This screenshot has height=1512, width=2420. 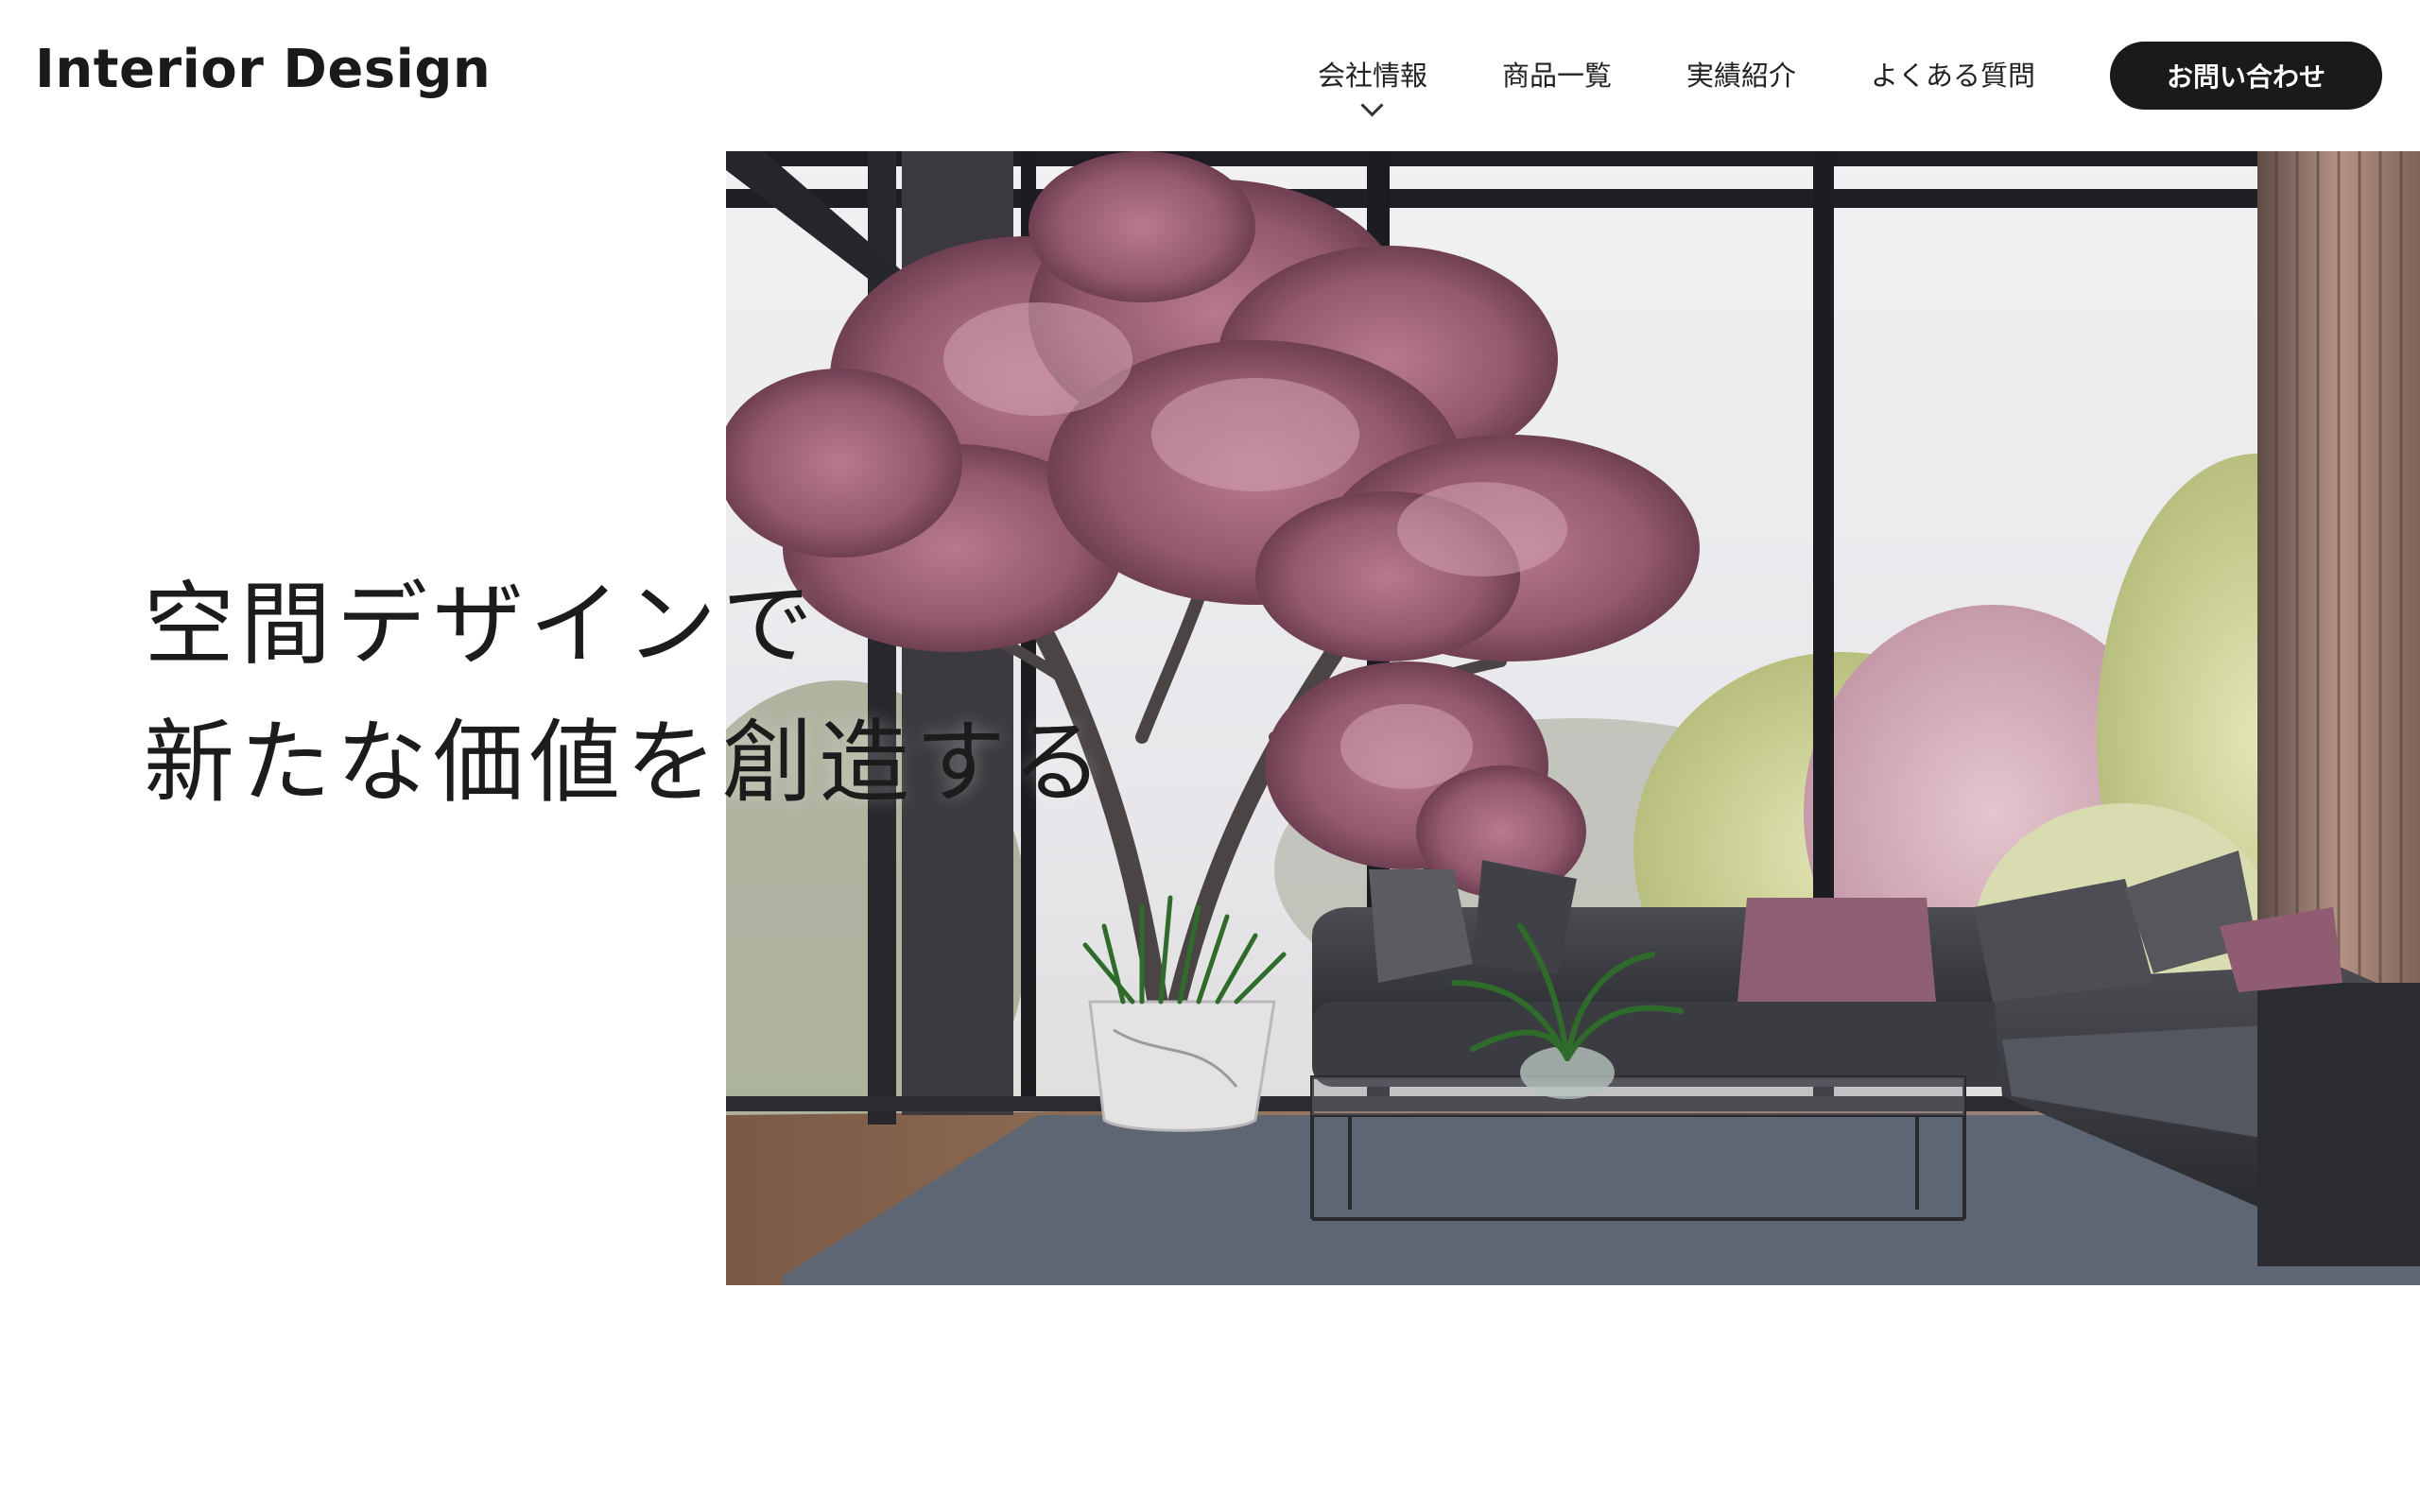 I want to click on chevron-down-icon, so click(x=1372, y=105).